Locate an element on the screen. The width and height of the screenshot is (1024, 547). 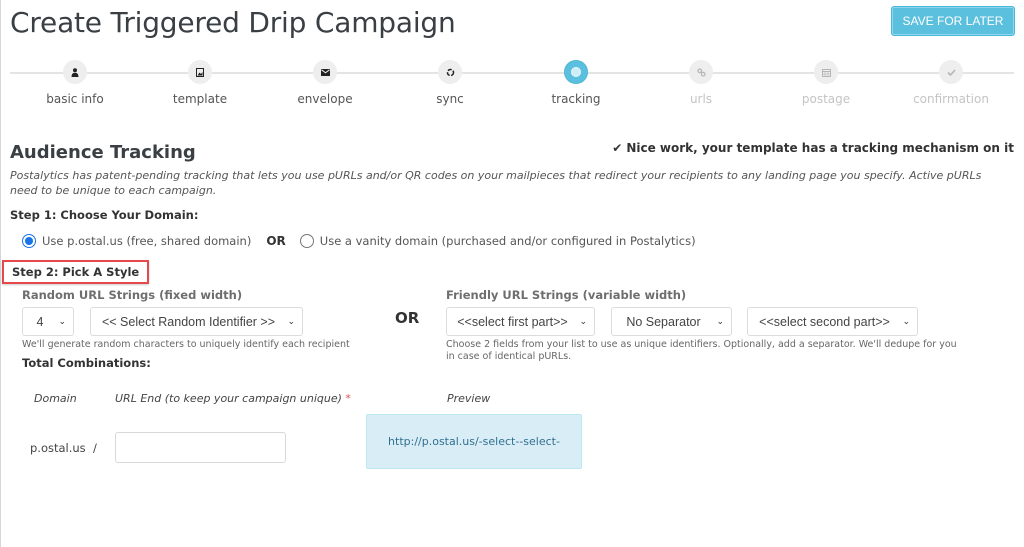
calendar-icon is located at coordinates (826, 72).